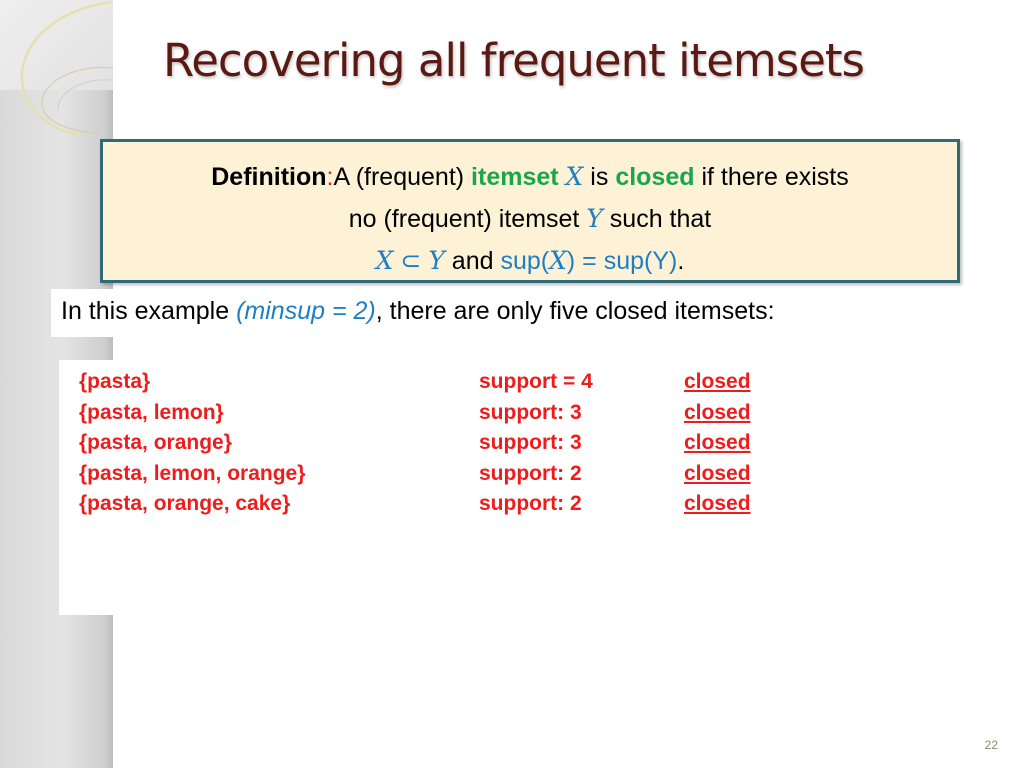 The width and height of the screenshot is (1024, 768). What do you see at coordinates (536, 381) in the screenshot?
I see `itemset-support: support = 4` at bounding box center [536, 381].